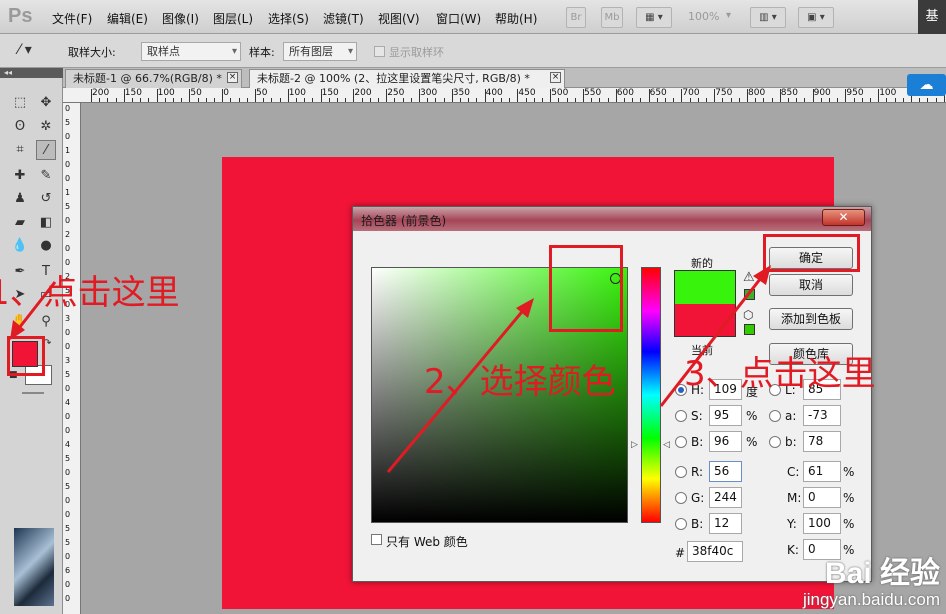 Image resolution: width=946 pixels, height=614 pixels. I want to click on baidu-watermark: Bai 经验 jingyan.baidu.com, so click(871, 584).